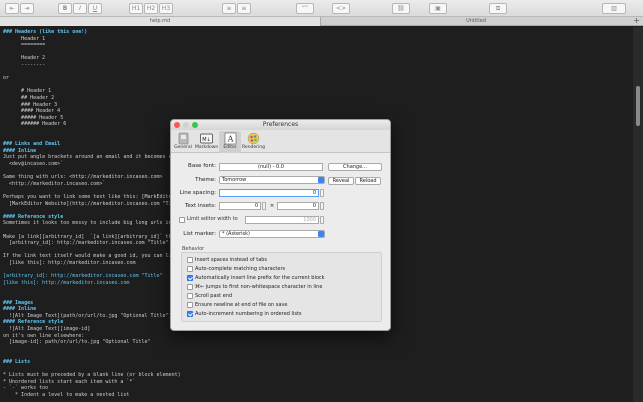 The image size is (643, 402). Describe the element at coordinates (12, 8) in the screenshot. I see `outdent-button: ⇤` at that location.